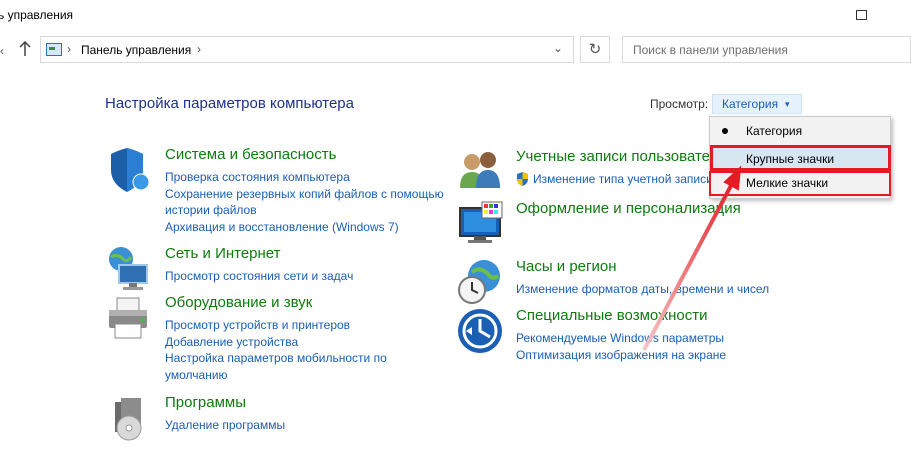 This screenshot has width=911, height=450. I want to click on link-uninstall-program: Удаление программы, so click(225, 425).